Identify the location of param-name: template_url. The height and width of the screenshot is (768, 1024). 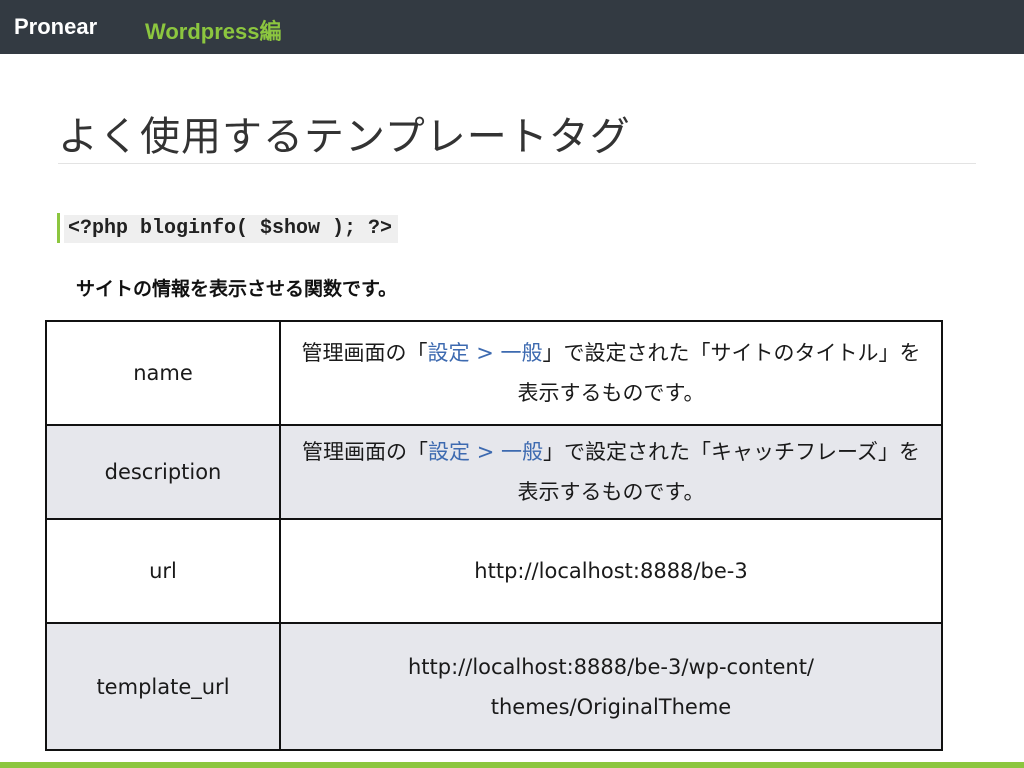
(163, 686).